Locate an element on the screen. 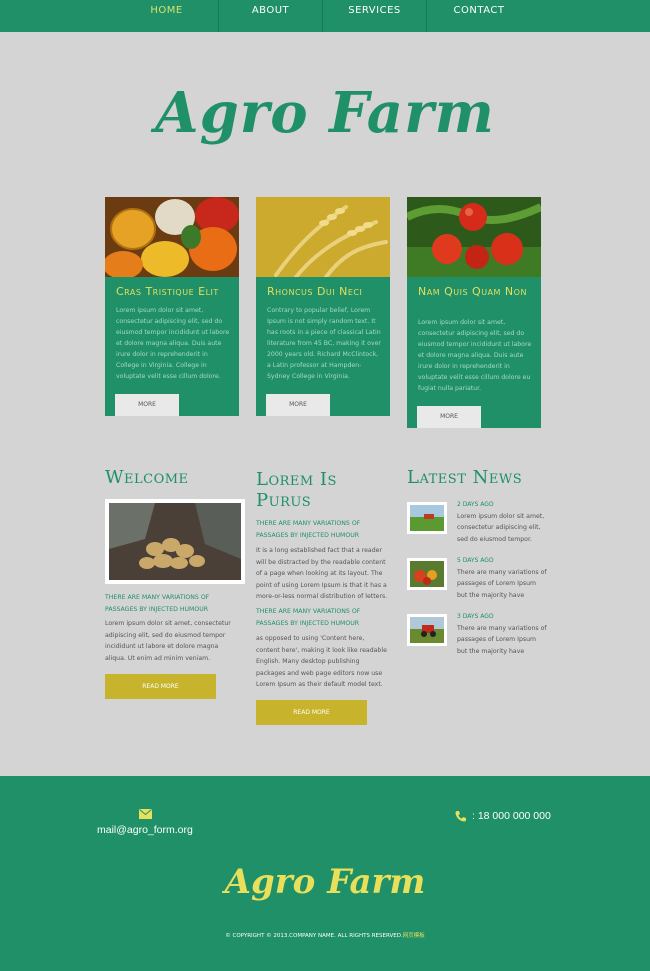 Image resolution: width=650 pixels, height=971 pixels. copyright-link: 网页模板 is located at coordinates (414, 936).